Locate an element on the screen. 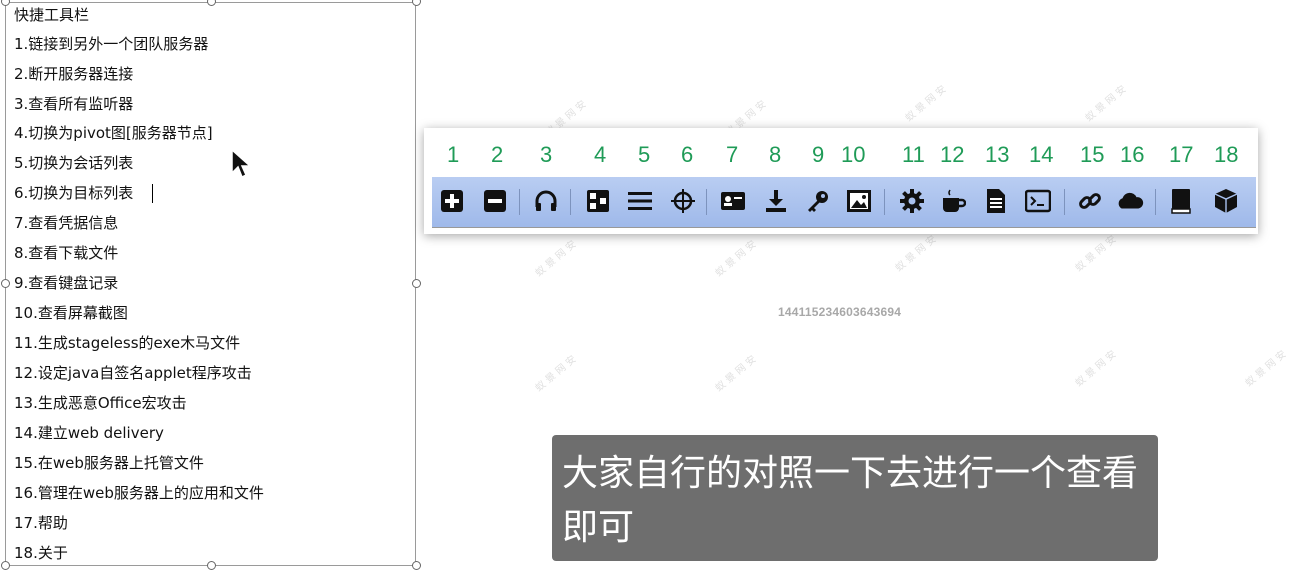 The width and height of the screenshot is (1293, 570). toolbar-number: 15 is located at coordinates (1092, 154).